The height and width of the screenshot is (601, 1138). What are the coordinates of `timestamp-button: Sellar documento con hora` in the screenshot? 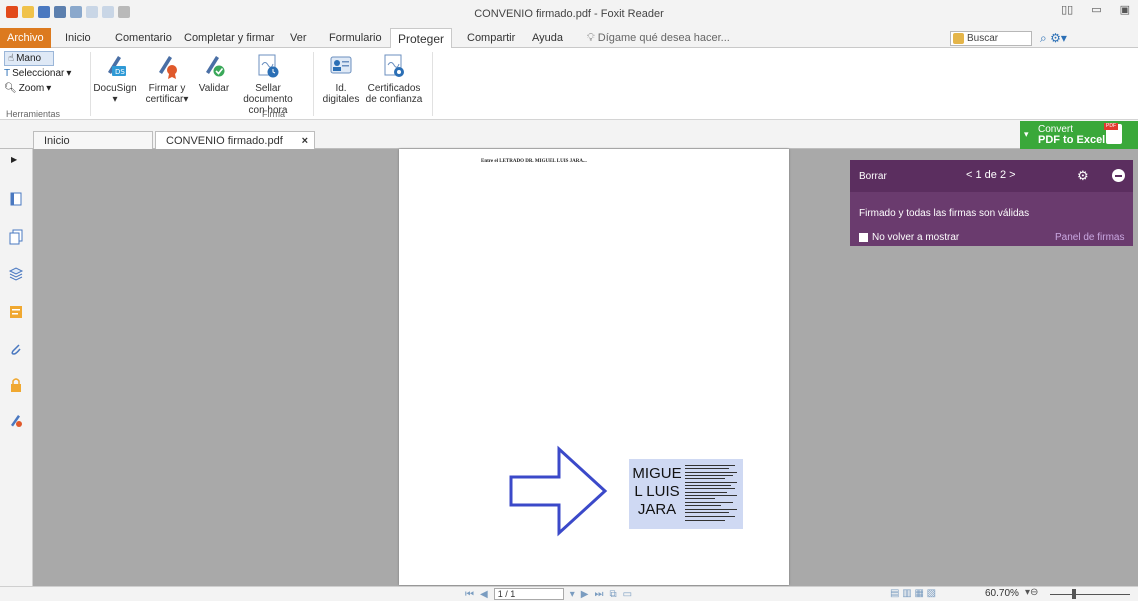 It's located at (268, 84).